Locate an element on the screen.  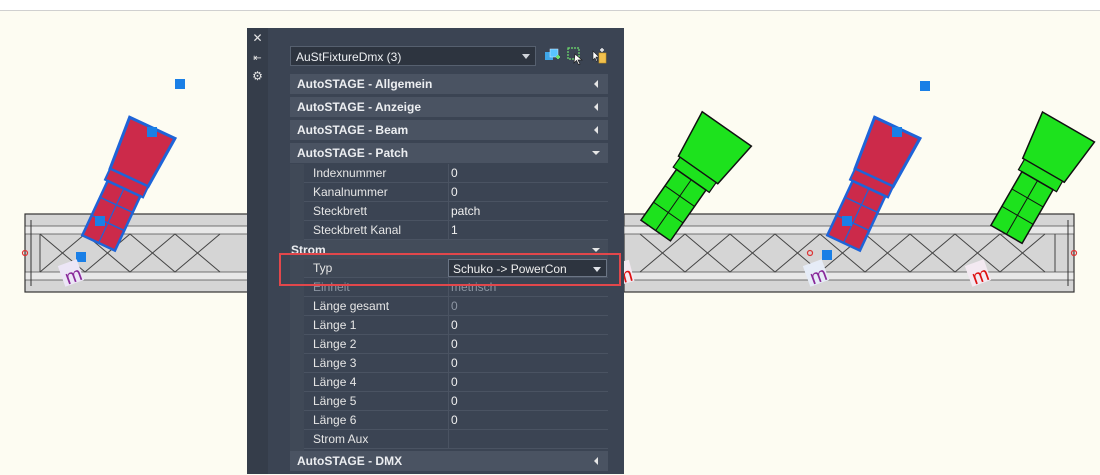
quick-select-icon is located at coordinates (553, 56).